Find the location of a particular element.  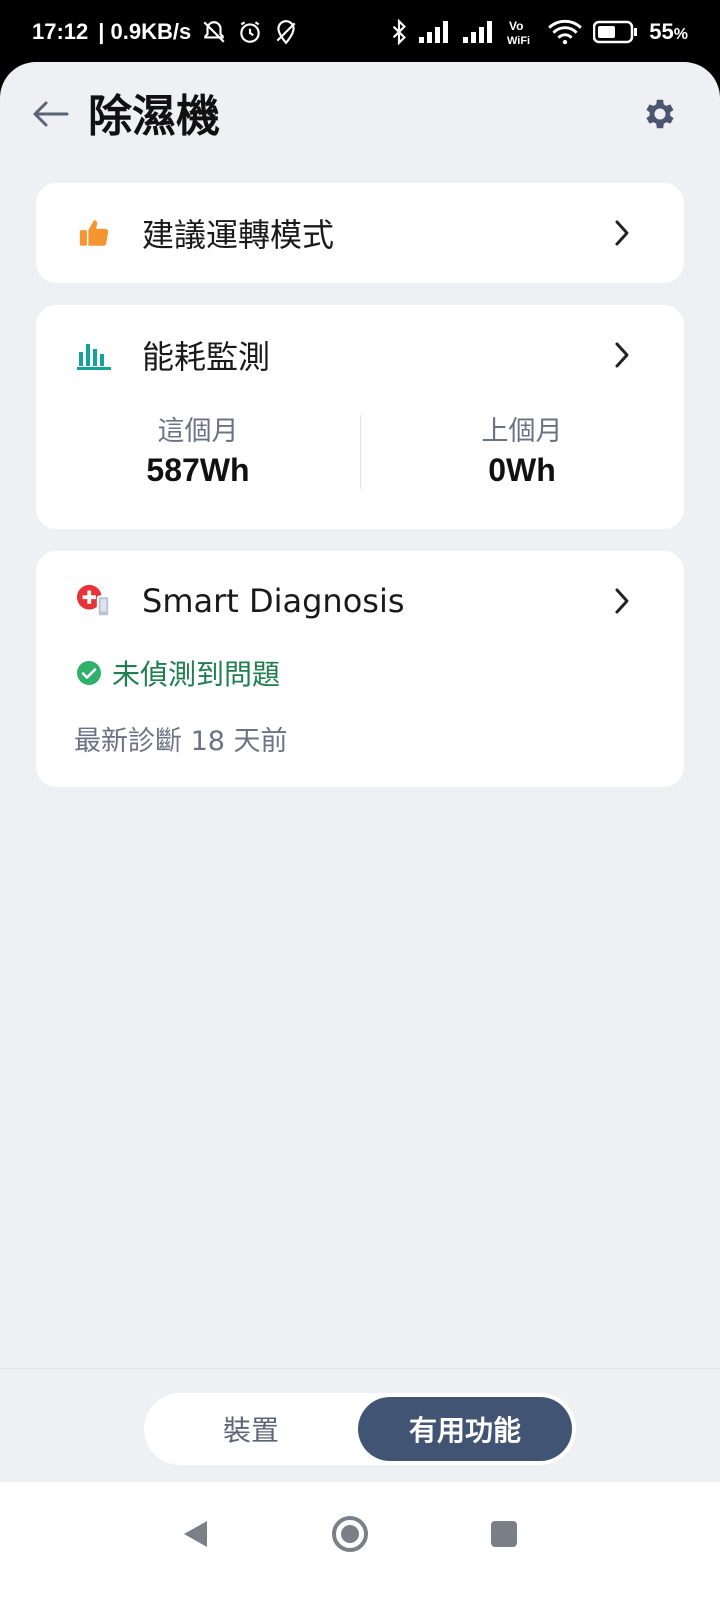

tab-useful-features: 有用功能 is located at coordinates (465, 1429).